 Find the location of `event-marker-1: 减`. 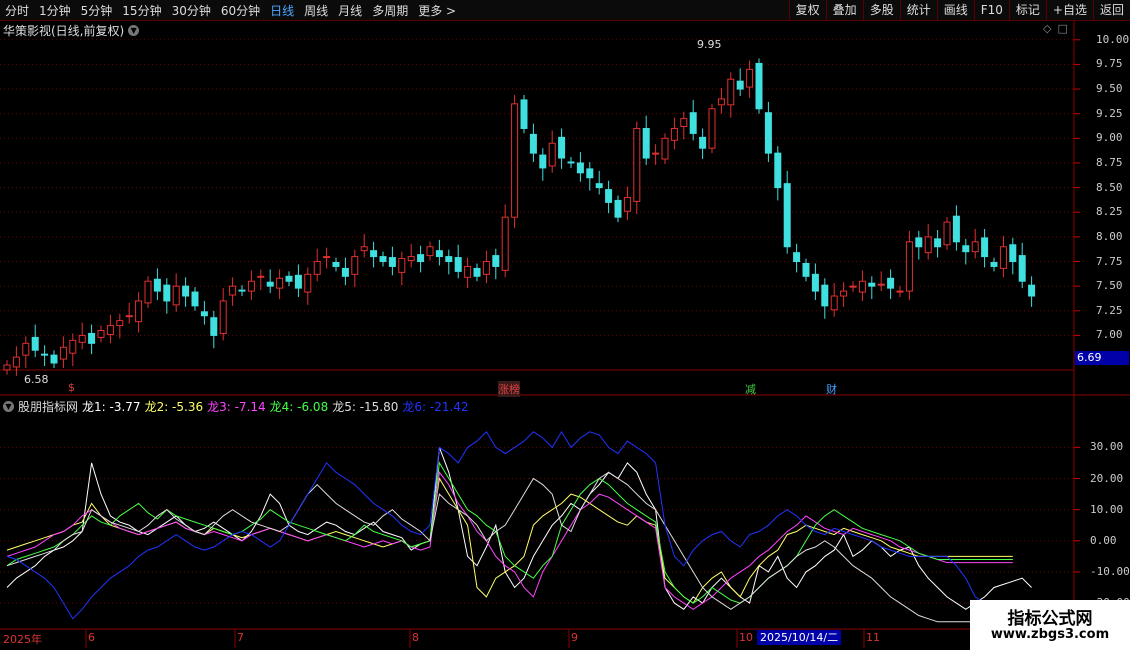

event-marker-1: 减 is located at coordinates (750, 389).